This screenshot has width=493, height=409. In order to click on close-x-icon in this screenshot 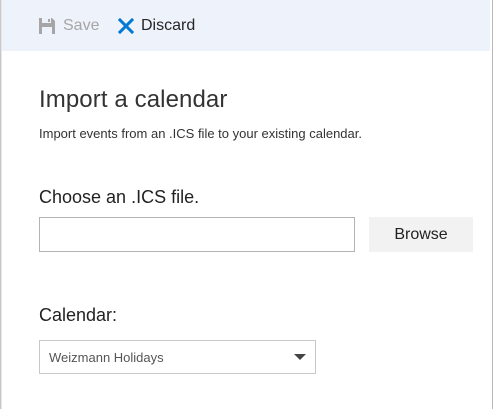, I will do `click(126, 25)`.